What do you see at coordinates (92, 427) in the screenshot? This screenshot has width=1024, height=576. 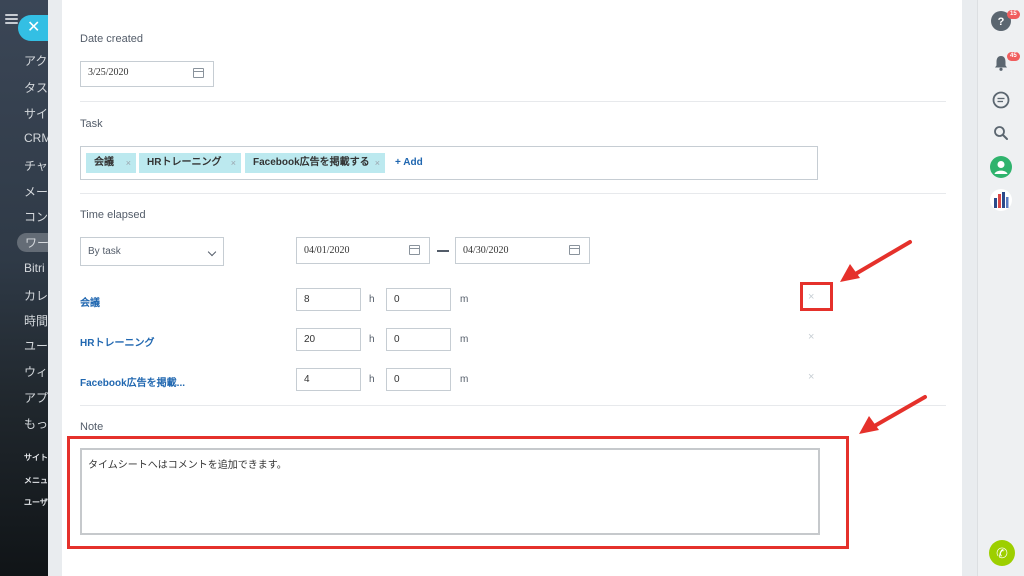 I see `note-label: Note` at bounding box center [92, 427].